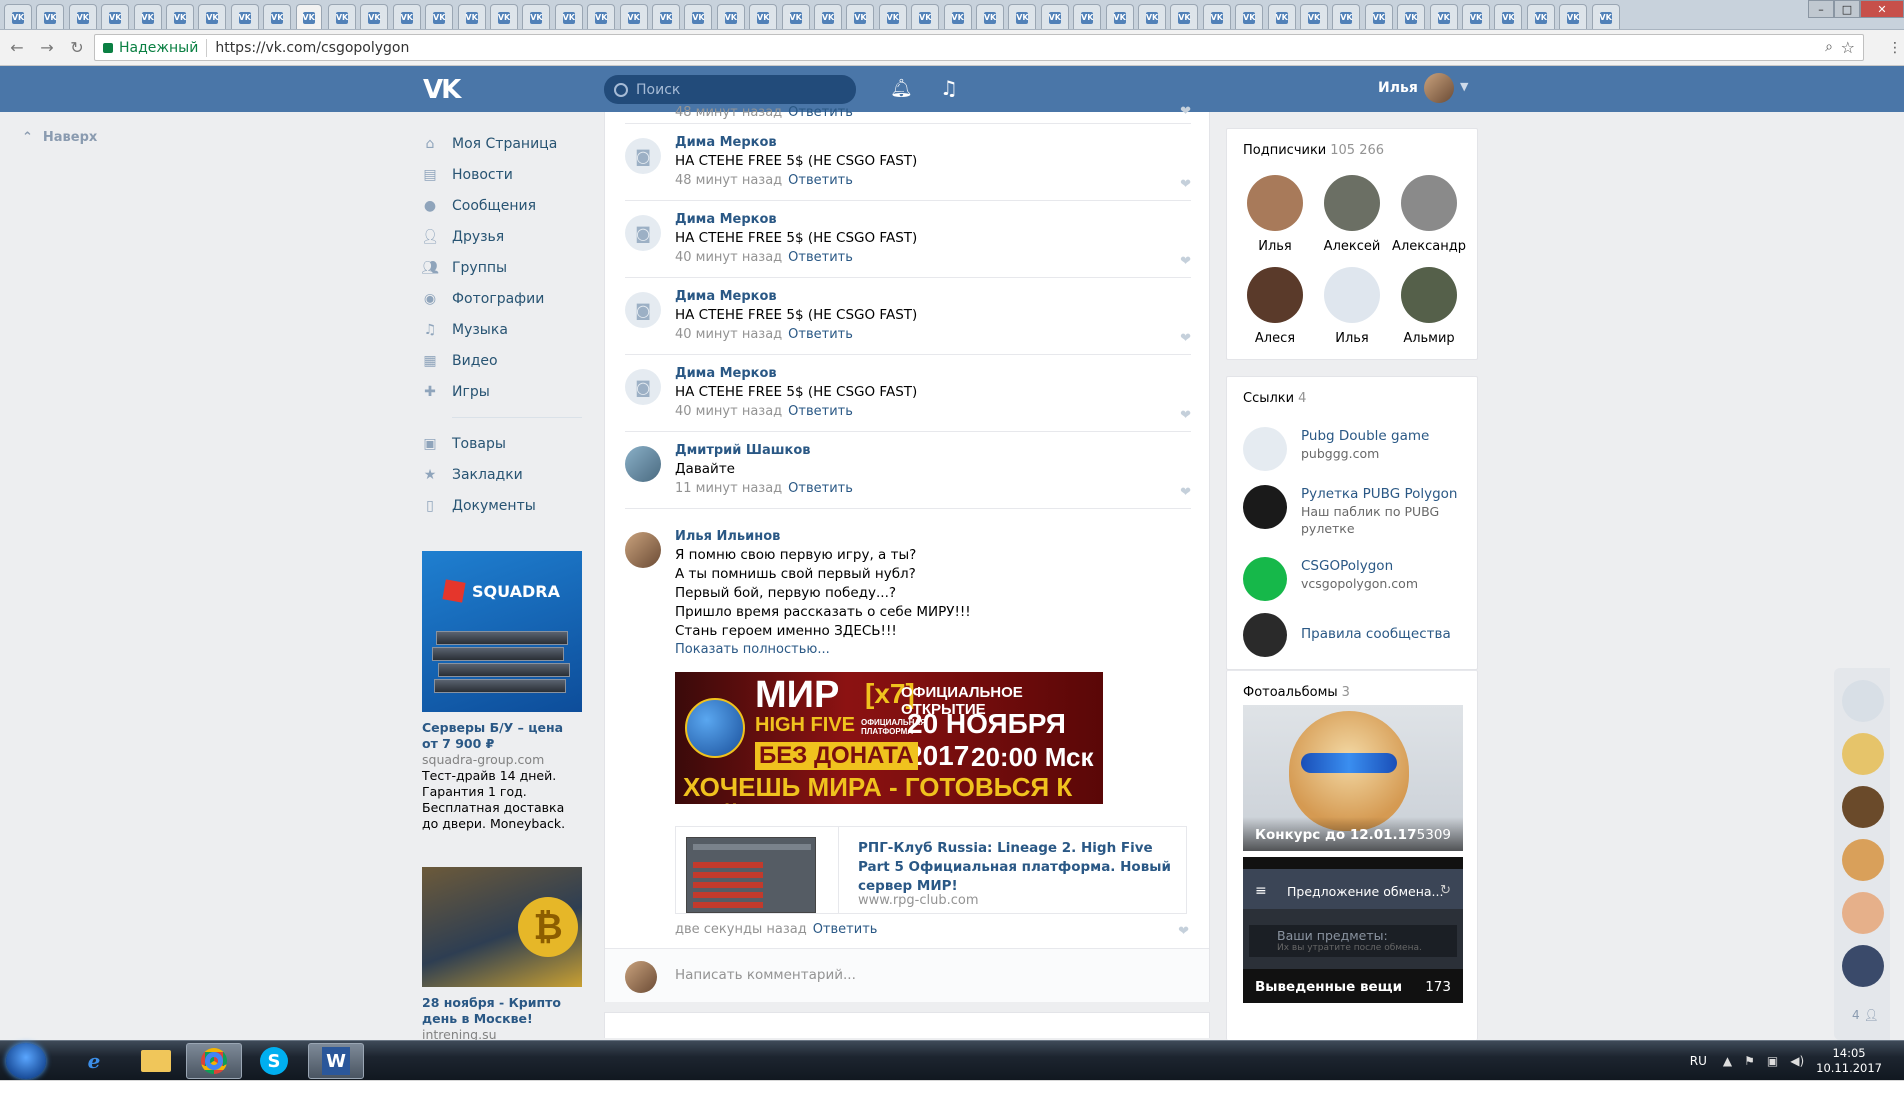  Describe the element at coordinates (502, 174) in the screenshot. I see `menu-item-1: ▤ Новости` at that location.